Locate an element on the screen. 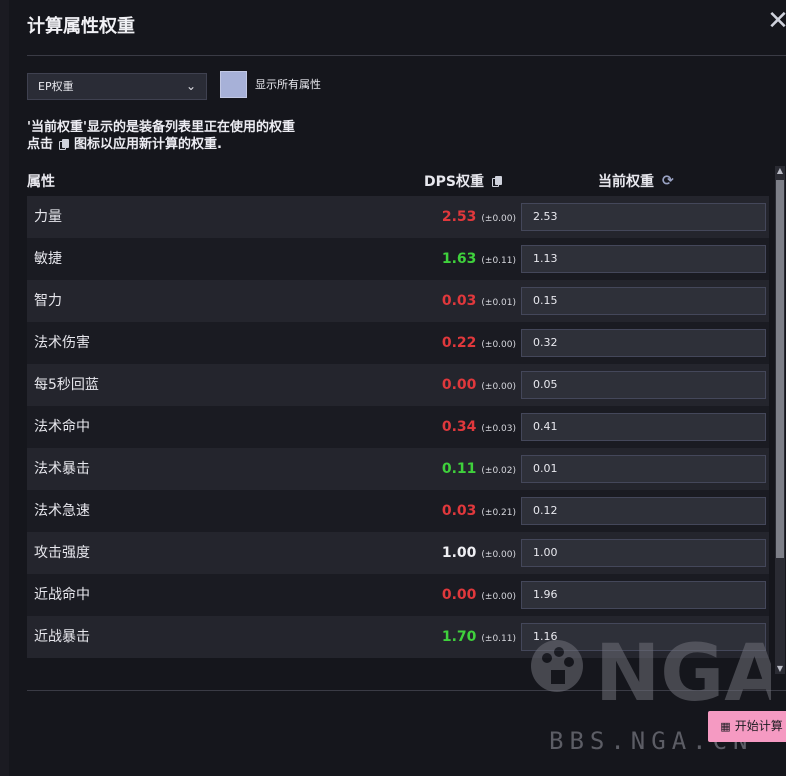 The width and height of the screenshot is (786, 776). info-line-1: '当前权重'显示的是装备列表里正在使用的权重 is located at coordinates (161, 127).